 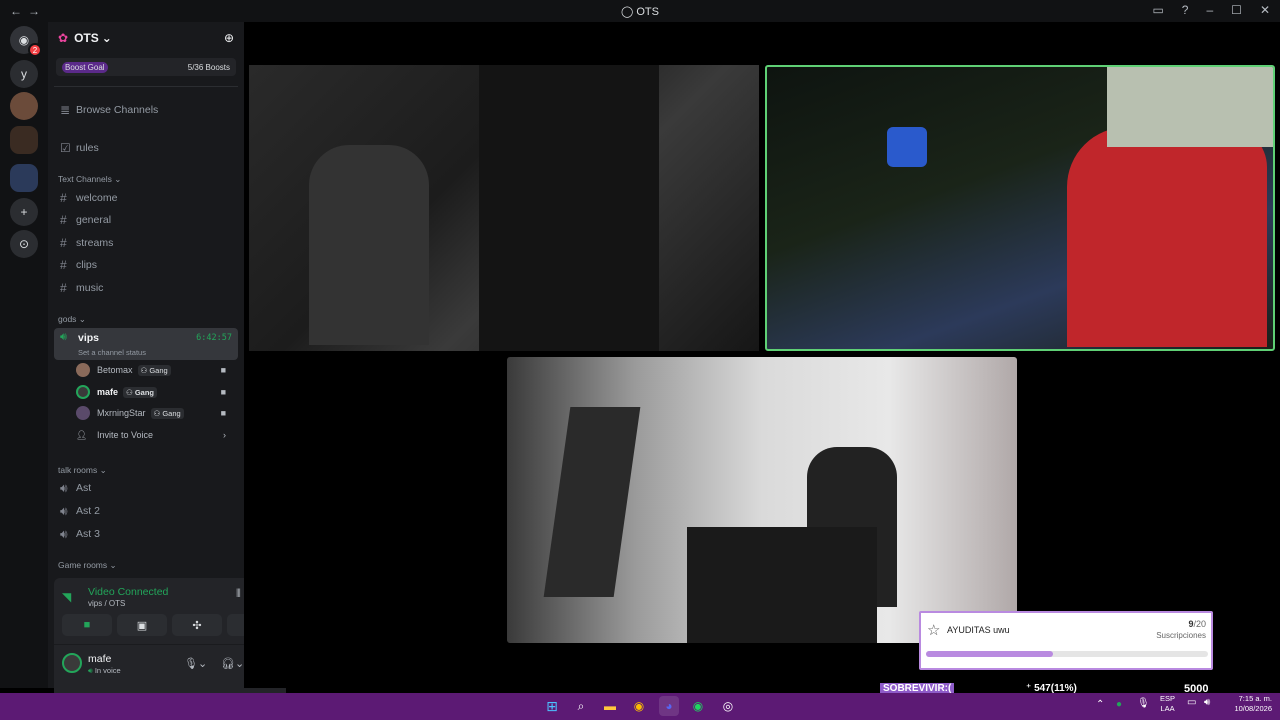 I want to click on goal-title: AYUDITAS uwu, so click(x=978, y=630).